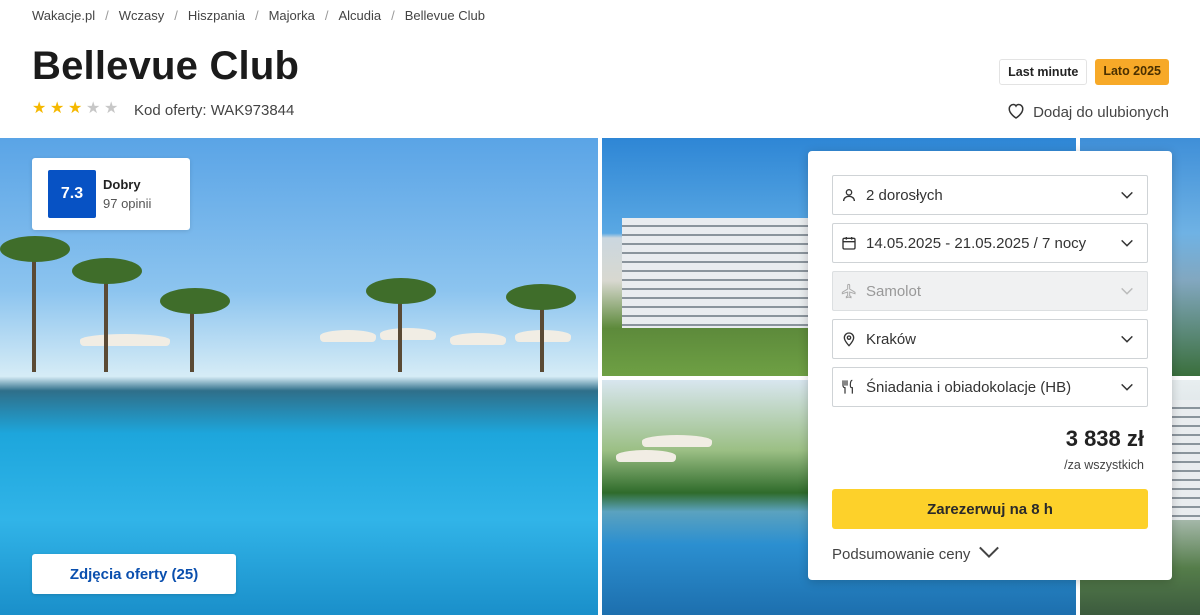 The height and width of the screenshot is (615, 1200). Describe the element at coordinates (134, 574) in the screenshot. I see `photos-button: Zdjęcia oferty (25)` at that location.